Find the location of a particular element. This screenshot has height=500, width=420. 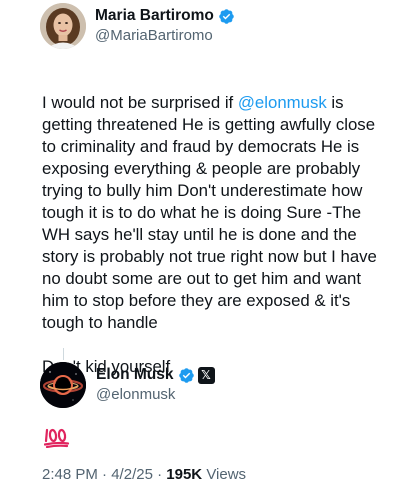

author-name-row: Maria Bartiromo is located at coordinates (165, 16).